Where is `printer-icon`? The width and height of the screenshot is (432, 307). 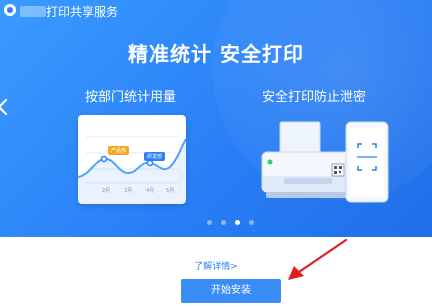 printer-icon is located at coordinates (308, 159).